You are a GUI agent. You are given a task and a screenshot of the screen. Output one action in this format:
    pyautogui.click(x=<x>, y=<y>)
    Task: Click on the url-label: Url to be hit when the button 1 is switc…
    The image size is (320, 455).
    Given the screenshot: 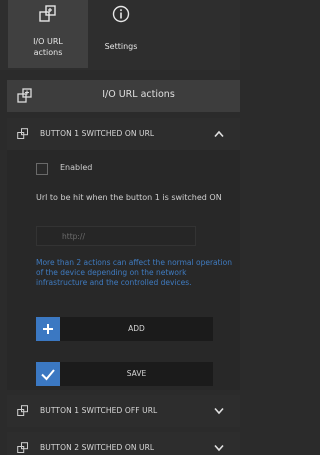 What is the action you would take?
    pyautogui.click(x=129, y=197)
    